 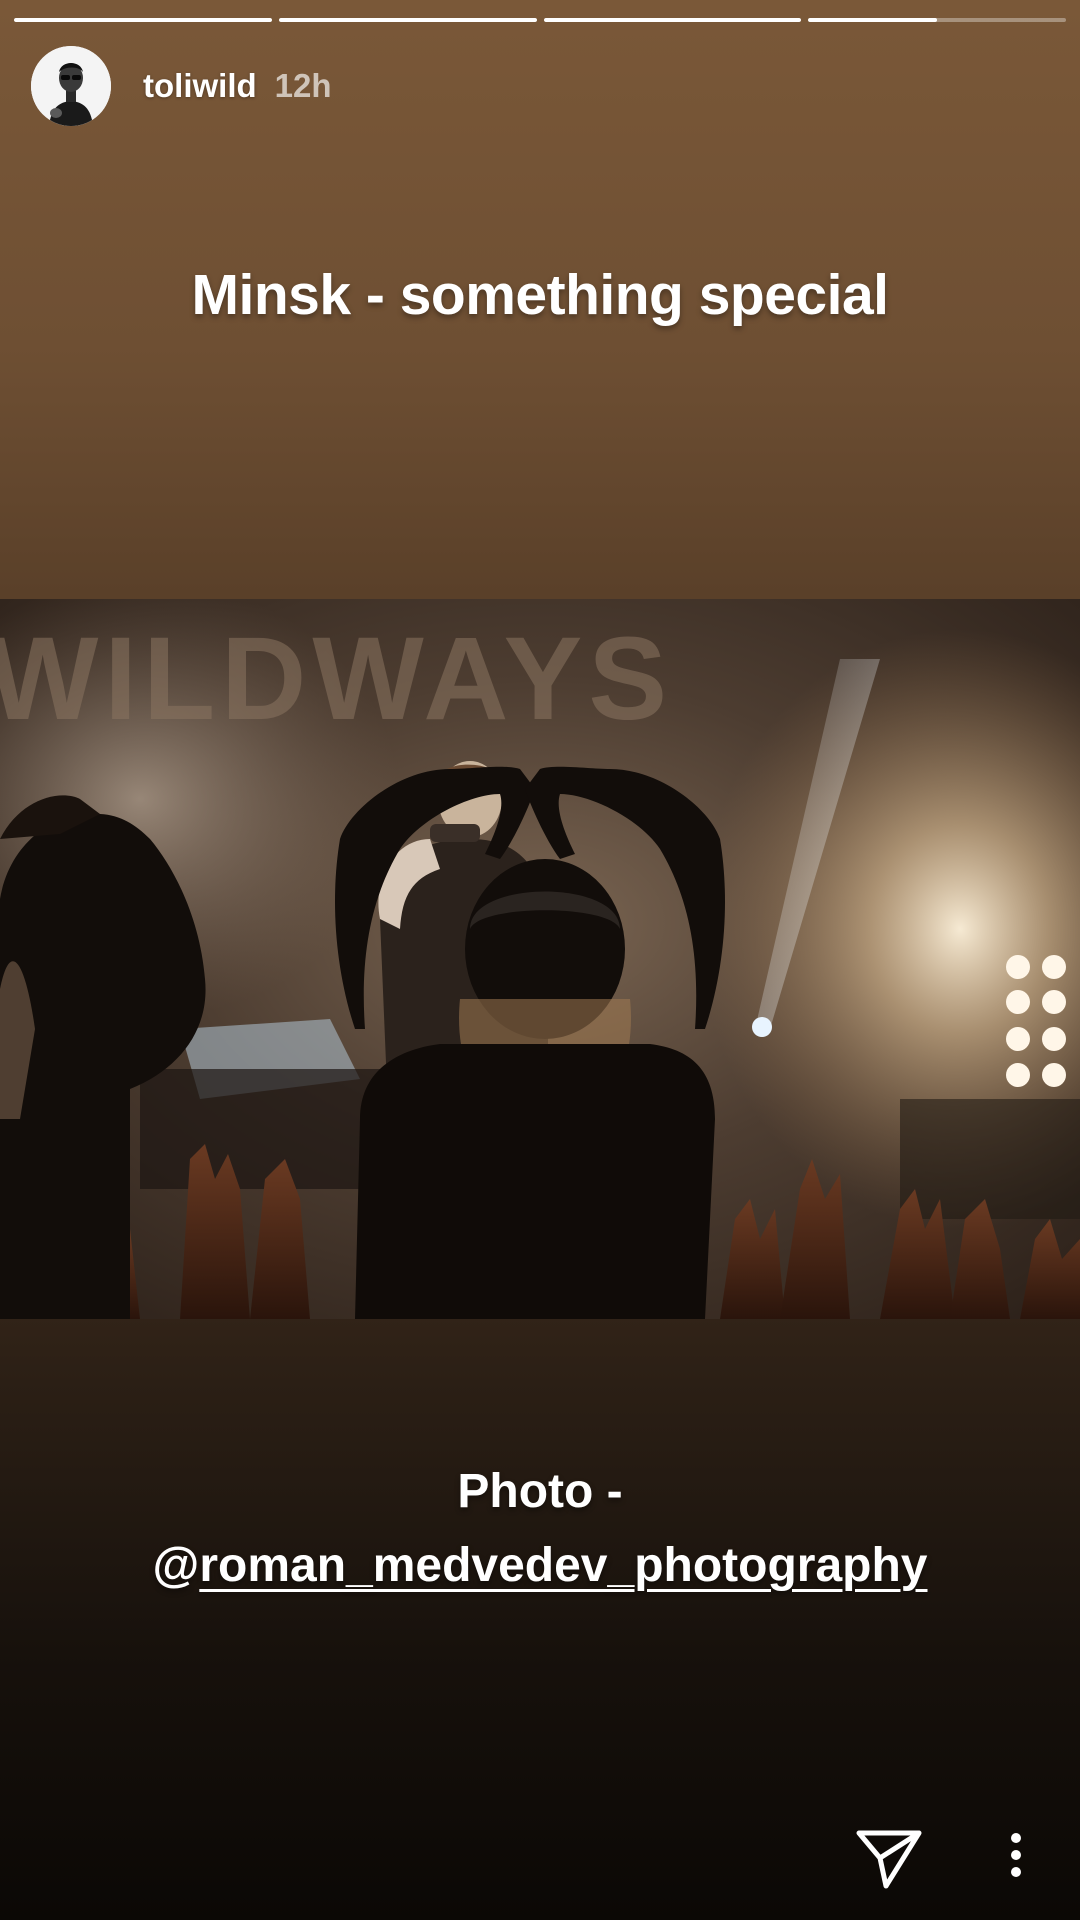 I want to click on story-text-title: Minsk - something special, so click(x=540, y=295).